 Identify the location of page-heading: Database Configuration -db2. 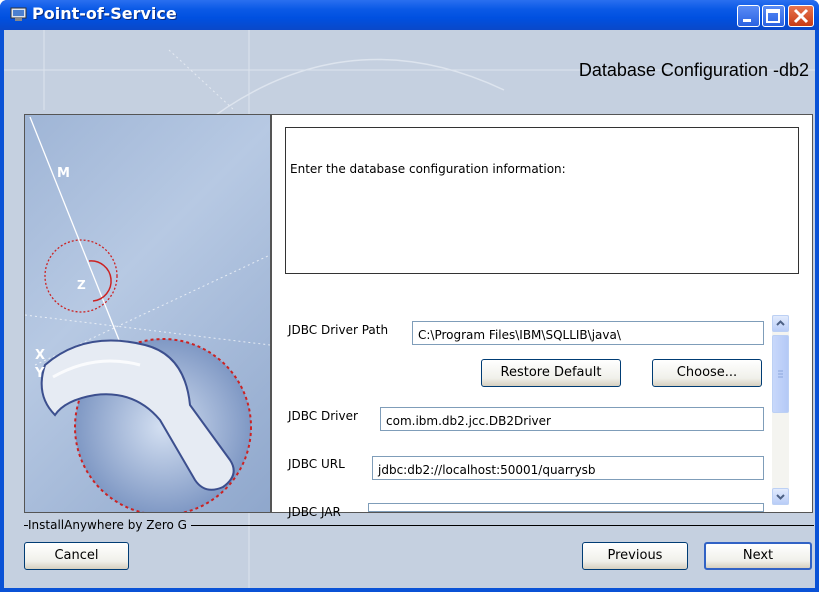
(693, 70).